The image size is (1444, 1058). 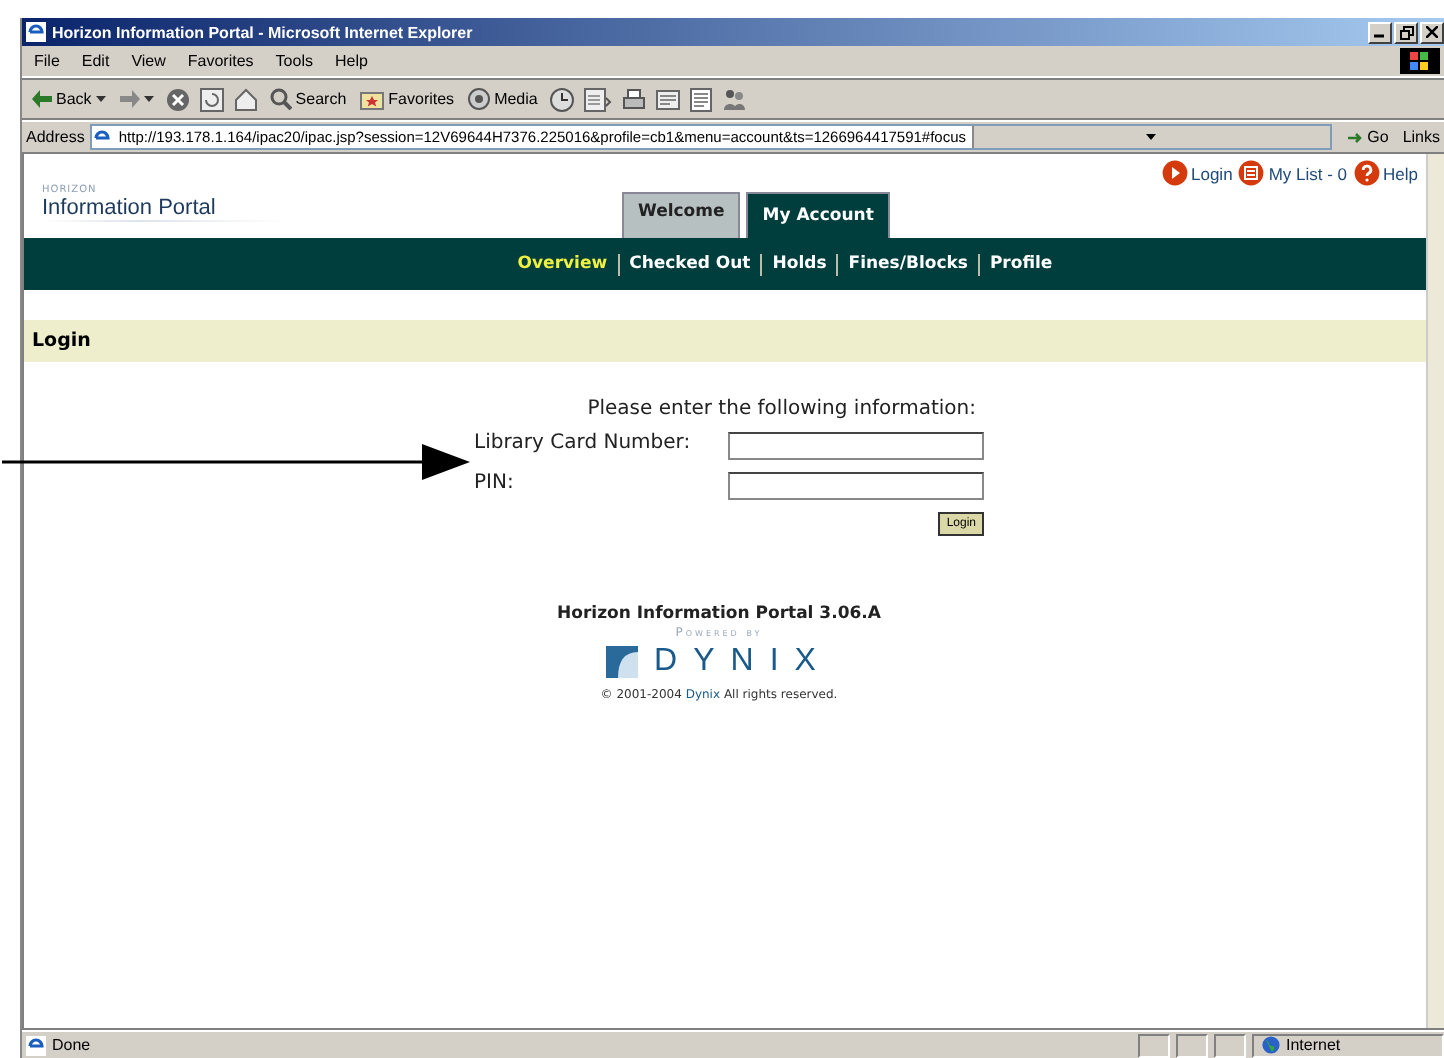 What do you see at coordinates (689, 264) in the screenshot?
I see `nav-link: Checked Out` at bounding box center [689, 264].